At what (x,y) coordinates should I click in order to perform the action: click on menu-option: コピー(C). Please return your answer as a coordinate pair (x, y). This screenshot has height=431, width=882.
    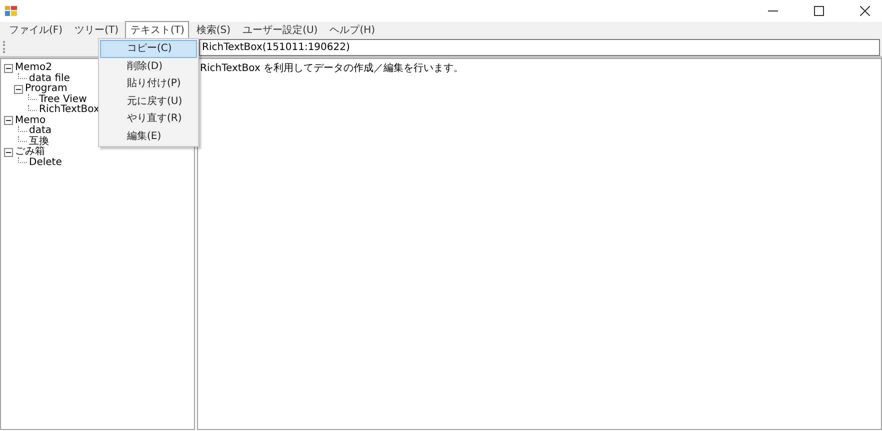
    Looking at the image, I should click on (148, 49).